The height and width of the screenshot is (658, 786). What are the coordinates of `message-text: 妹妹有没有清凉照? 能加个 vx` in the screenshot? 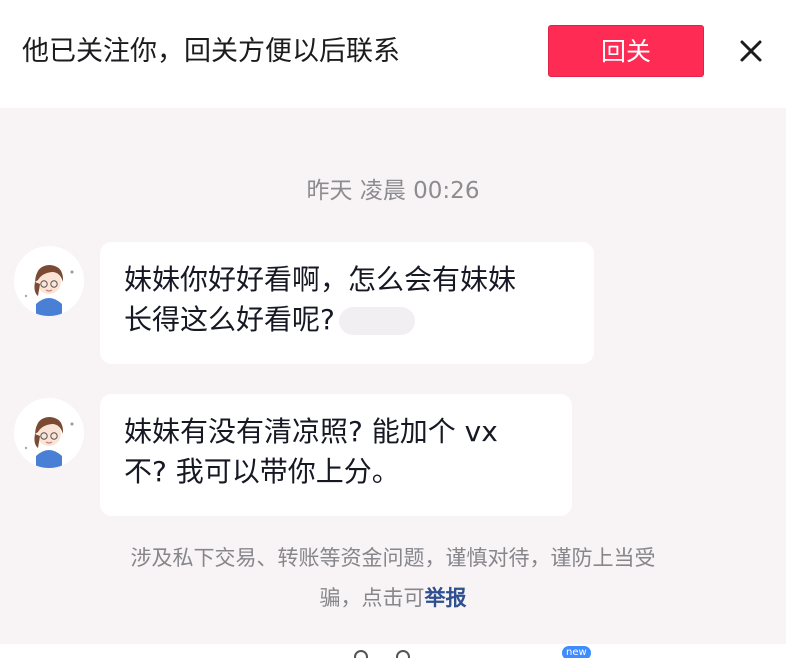 It's located at (311, 431).